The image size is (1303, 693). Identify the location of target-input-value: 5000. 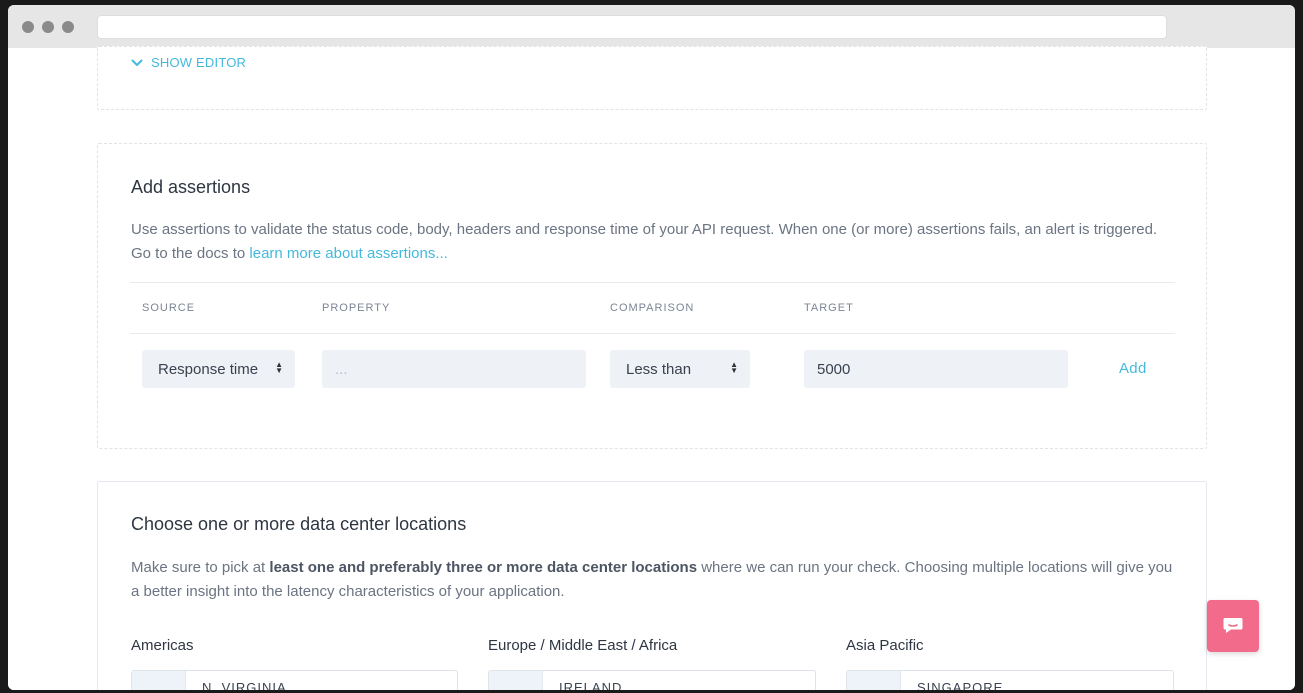
(834, 369).